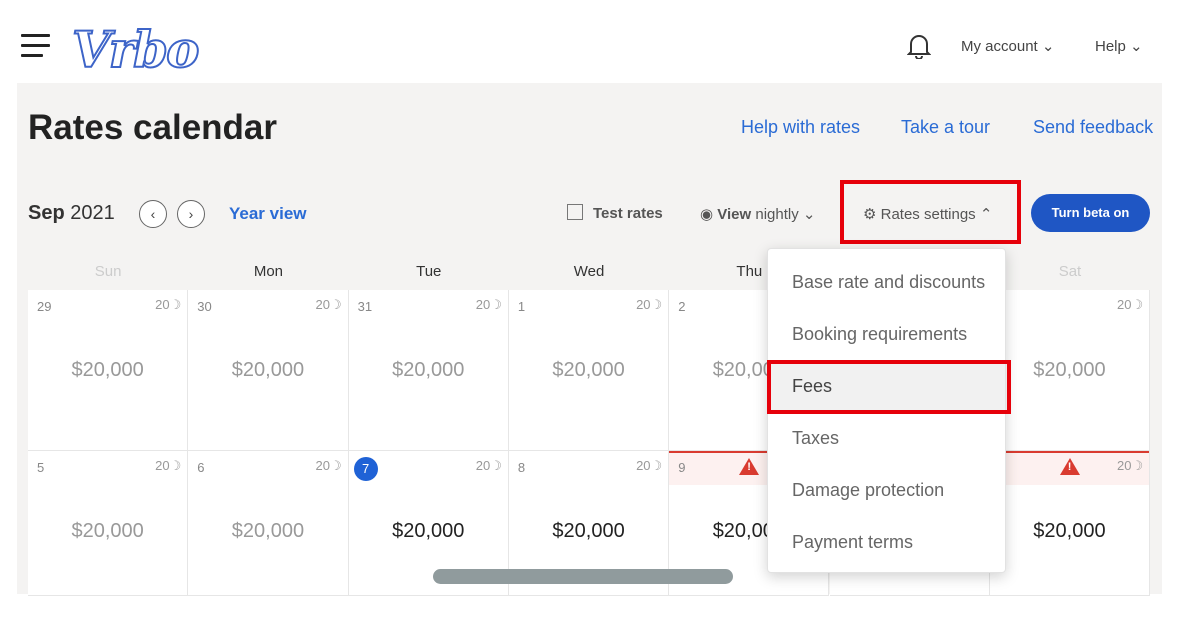 The width and height of the screenshot is (1185, 623). Describe the element at coordinates (927, 214) in the screenshot. I see `rates-settings-dropdown: ⚙ Rates settings ⌃` at that location.